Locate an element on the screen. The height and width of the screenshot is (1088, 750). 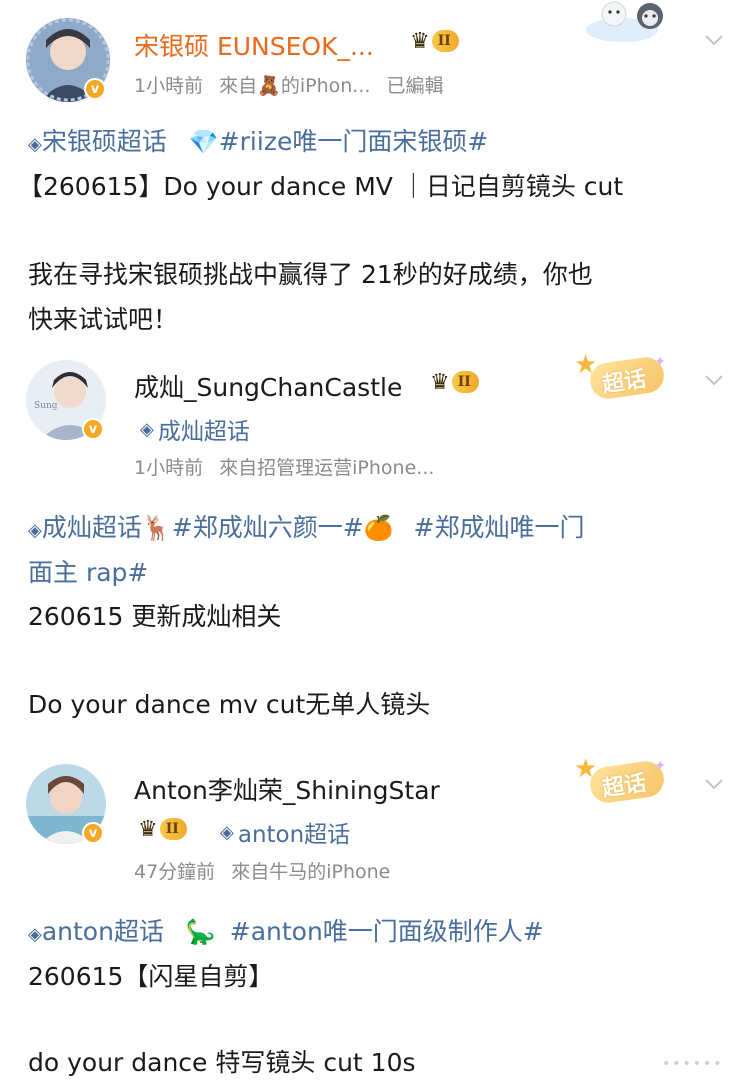
hashtag-link-continued: 面主 rap# is located at coordinates (88, 572).